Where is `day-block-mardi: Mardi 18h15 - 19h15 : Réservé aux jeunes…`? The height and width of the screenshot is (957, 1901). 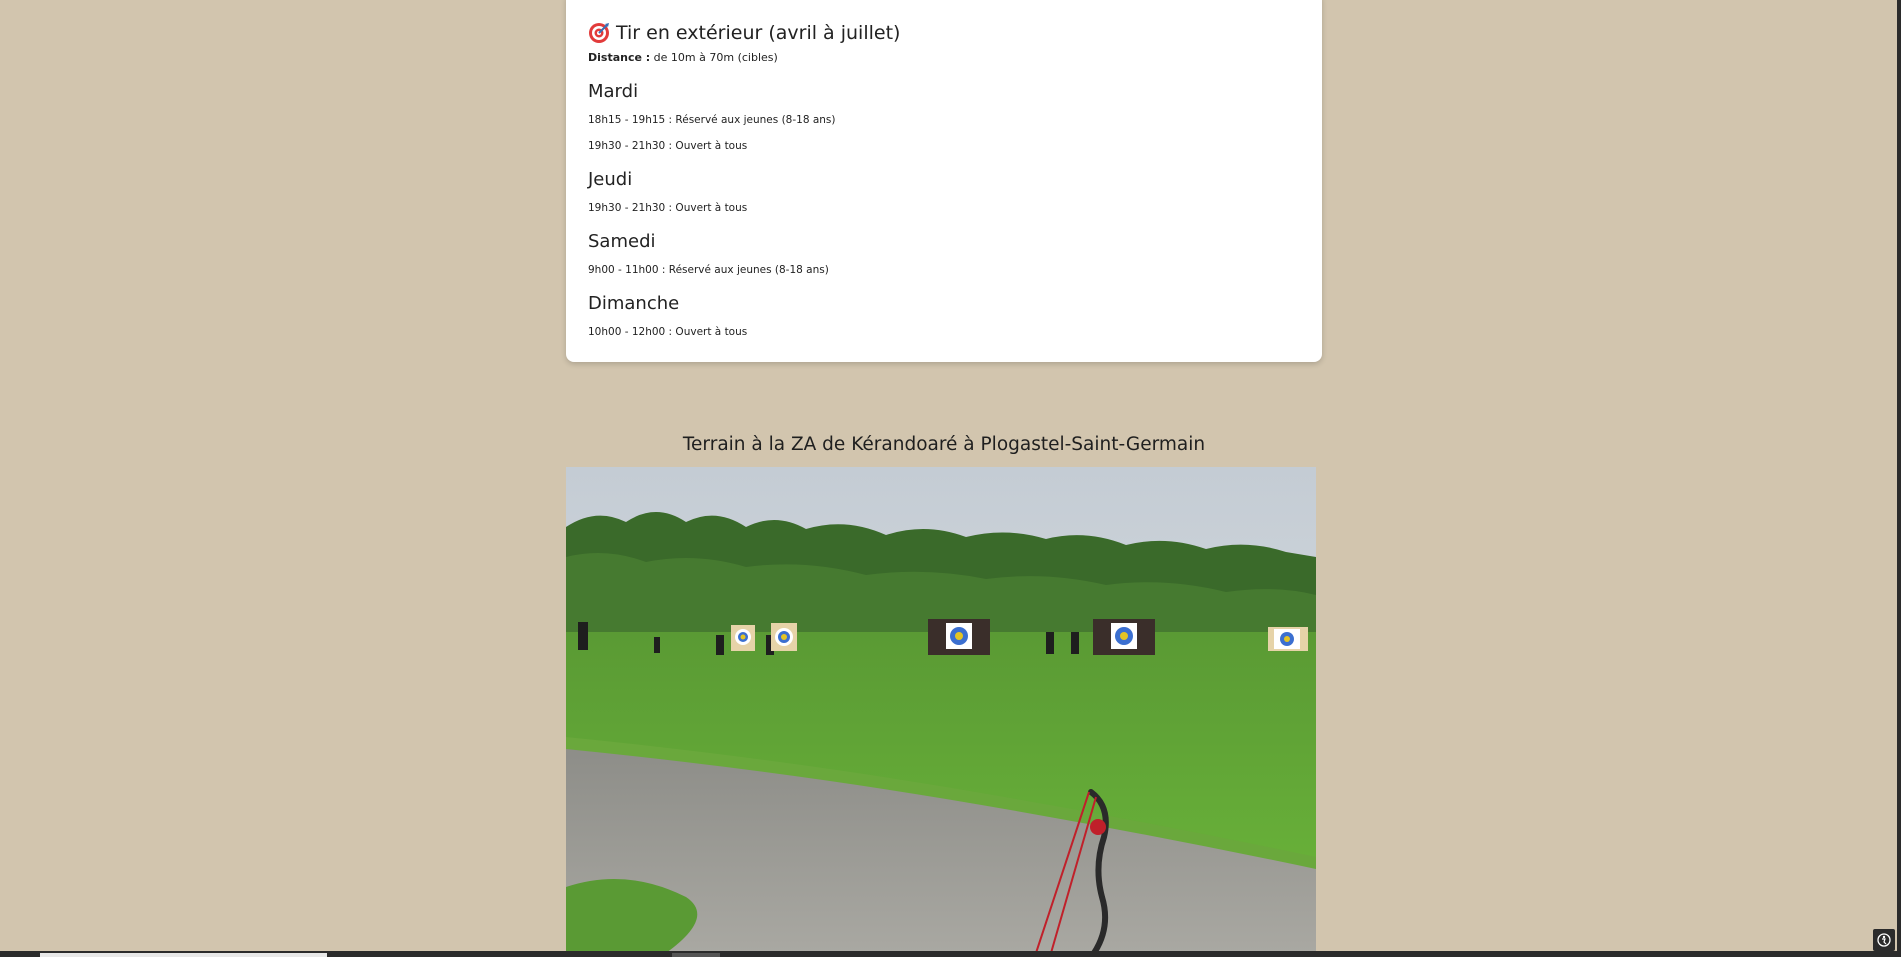
day-block-mardi: Mardi 18h15 - 19h15 : Réservé aux jeunes… is located at coordinates (944, 117).